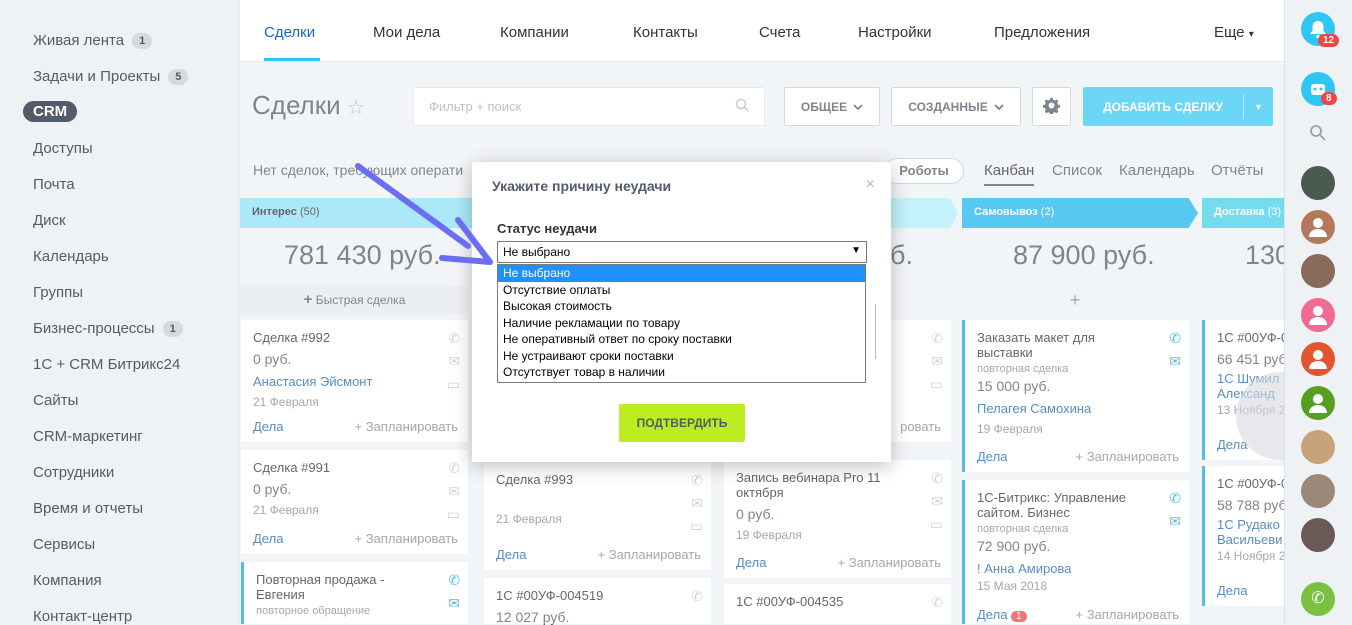  What do you see at coordinates (582, 186) in the screenshot?
I see `dialog-title: Укажите причину неудачи` at bounding box center [582, 186].